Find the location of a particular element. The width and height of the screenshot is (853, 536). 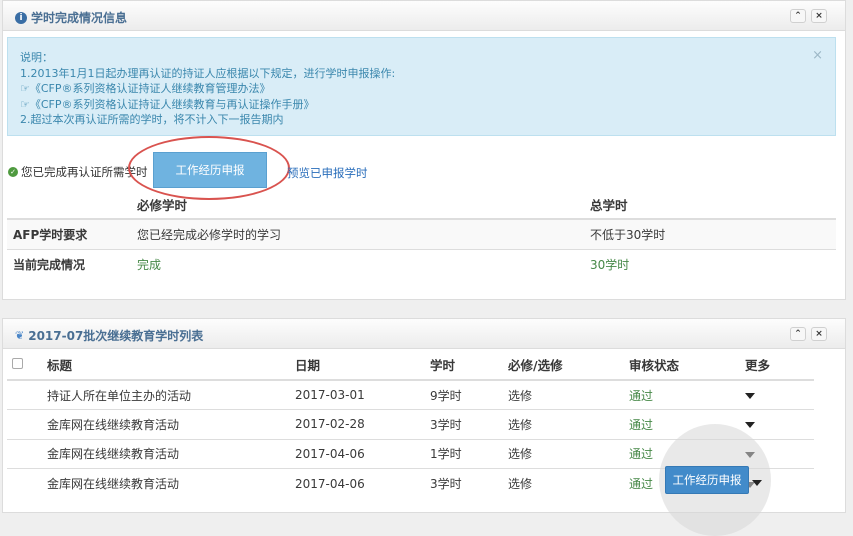

table-row: 持证人所在单位主办的活动 2017-03-01 9学时 选修 通过 is located at coordinates (410, 394).